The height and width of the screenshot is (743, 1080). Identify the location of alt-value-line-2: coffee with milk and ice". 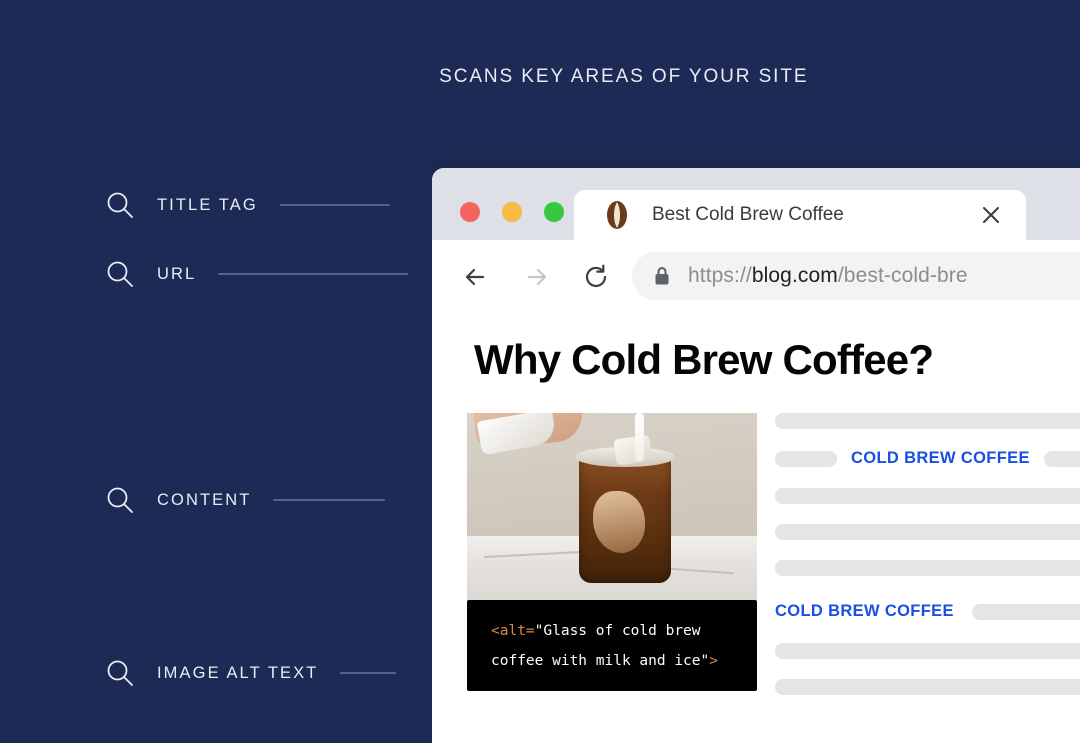
(600, 661).